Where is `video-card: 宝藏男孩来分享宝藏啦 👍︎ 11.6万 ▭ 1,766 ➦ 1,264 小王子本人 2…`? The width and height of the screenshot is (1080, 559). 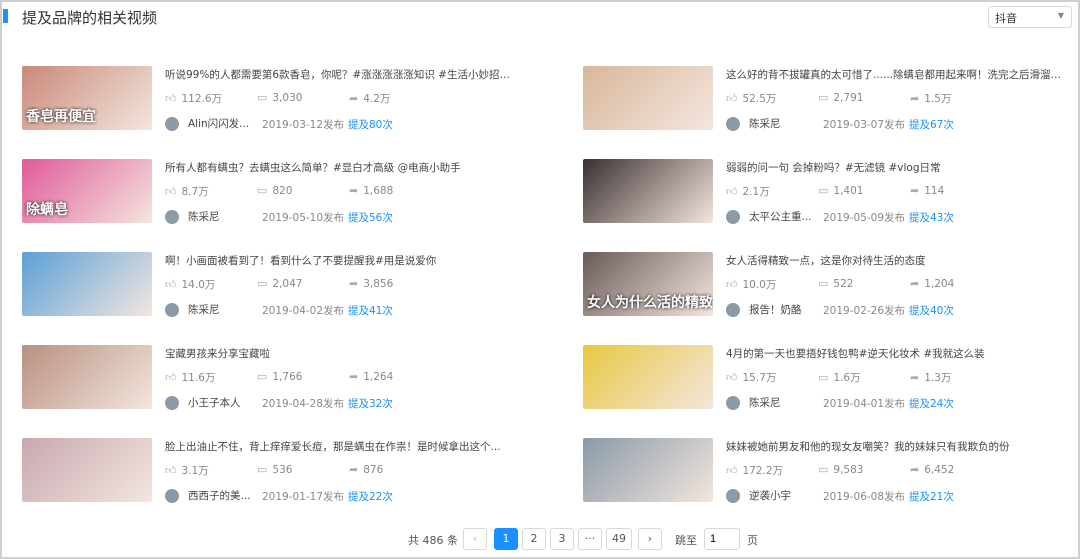
video-card: 宝藏男孩来分享宝藏啦 👍︎ 11.6万 ▭ 1,766 ➦ 1,264 小王子本人 2… is located at coordinates (282, 380).